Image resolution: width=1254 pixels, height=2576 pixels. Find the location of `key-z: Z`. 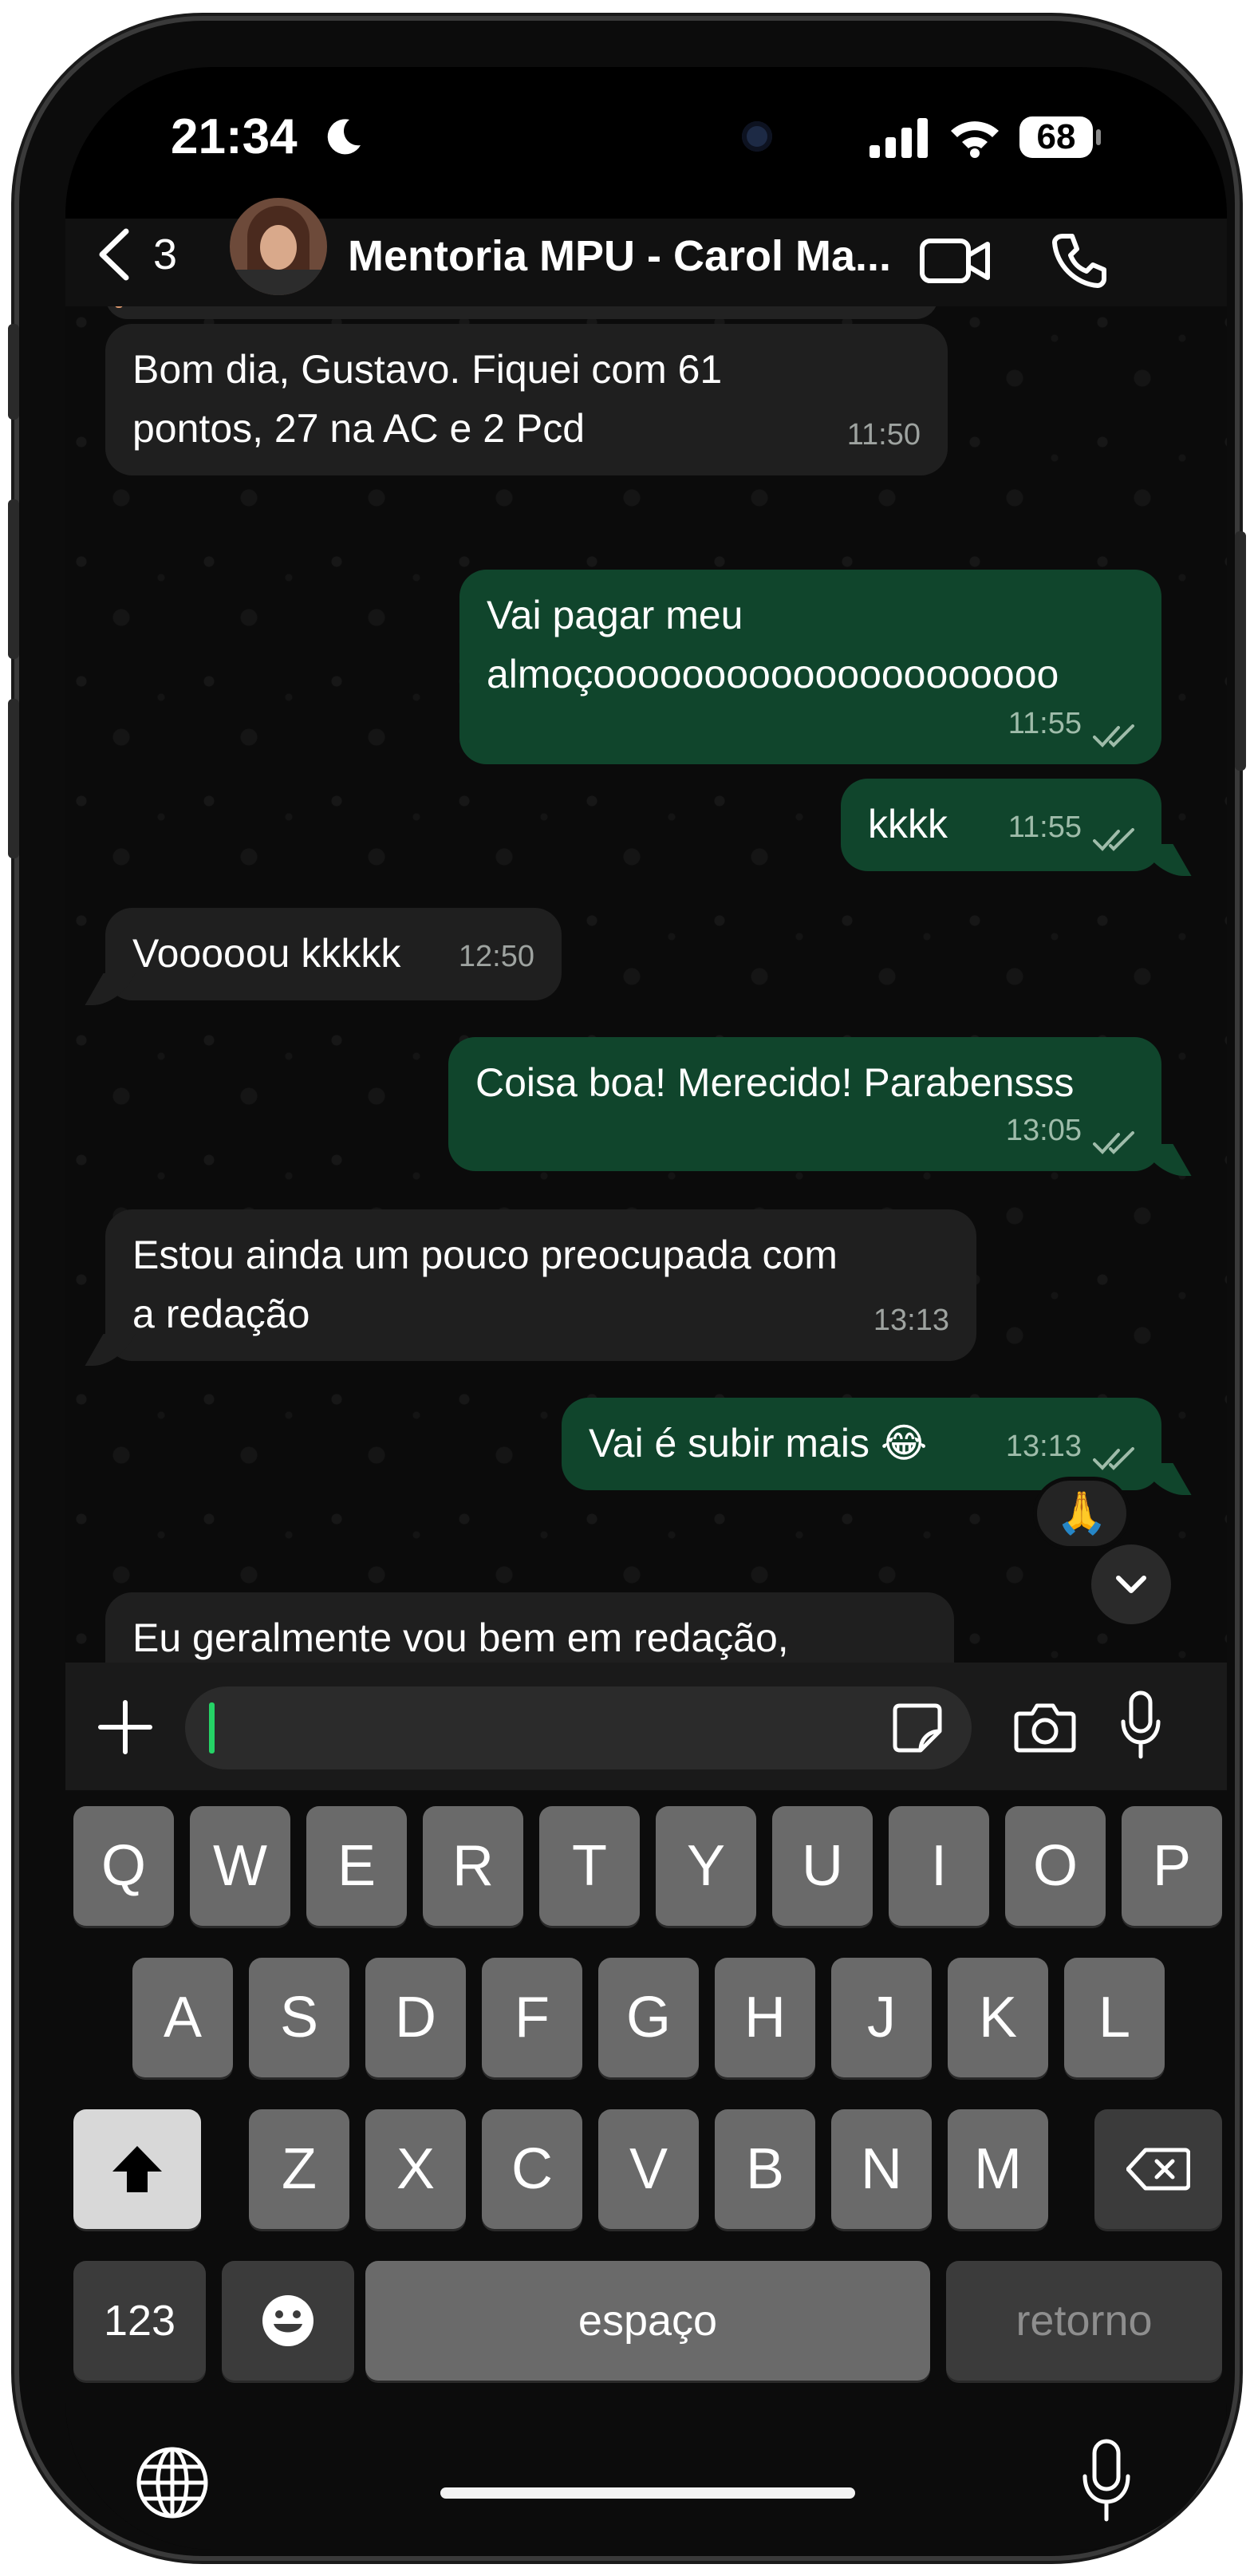

key-z: Z is located at coordinates (299, 2169).